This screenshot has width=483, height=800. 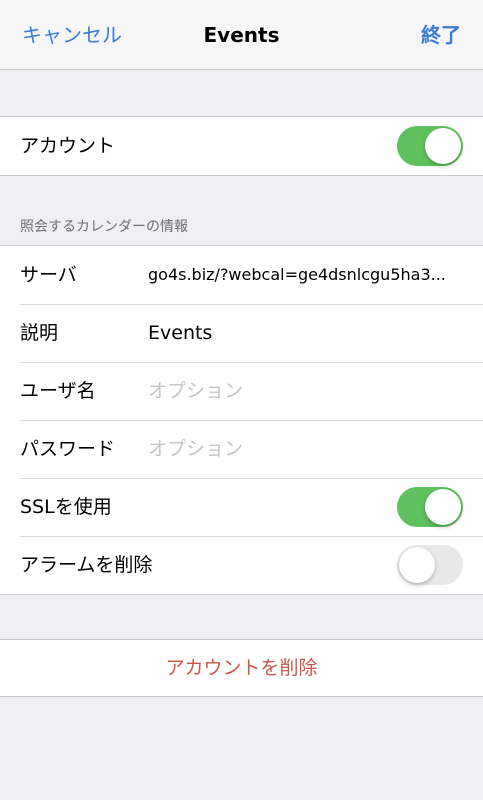 What do you see at coordinates (241, 565) in the screenshot?
I see `remove-alarms-row: アラームを削除` at bounding box center [241, 565].